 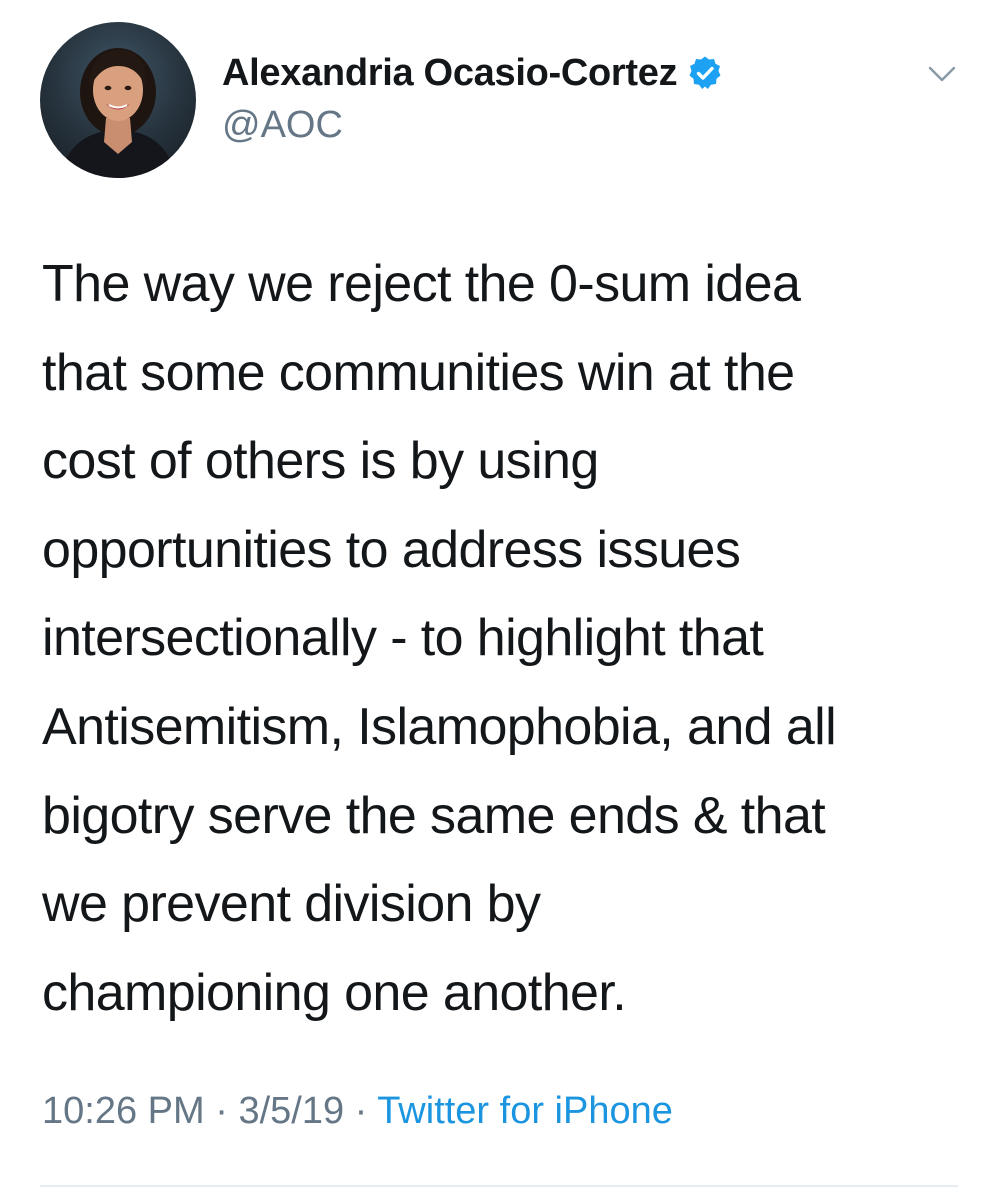 What do you see at coordinates (418, 372) in the screenshot?
I see `tweet-text-line: that some communities win at the` at bounding box center [418, 372].